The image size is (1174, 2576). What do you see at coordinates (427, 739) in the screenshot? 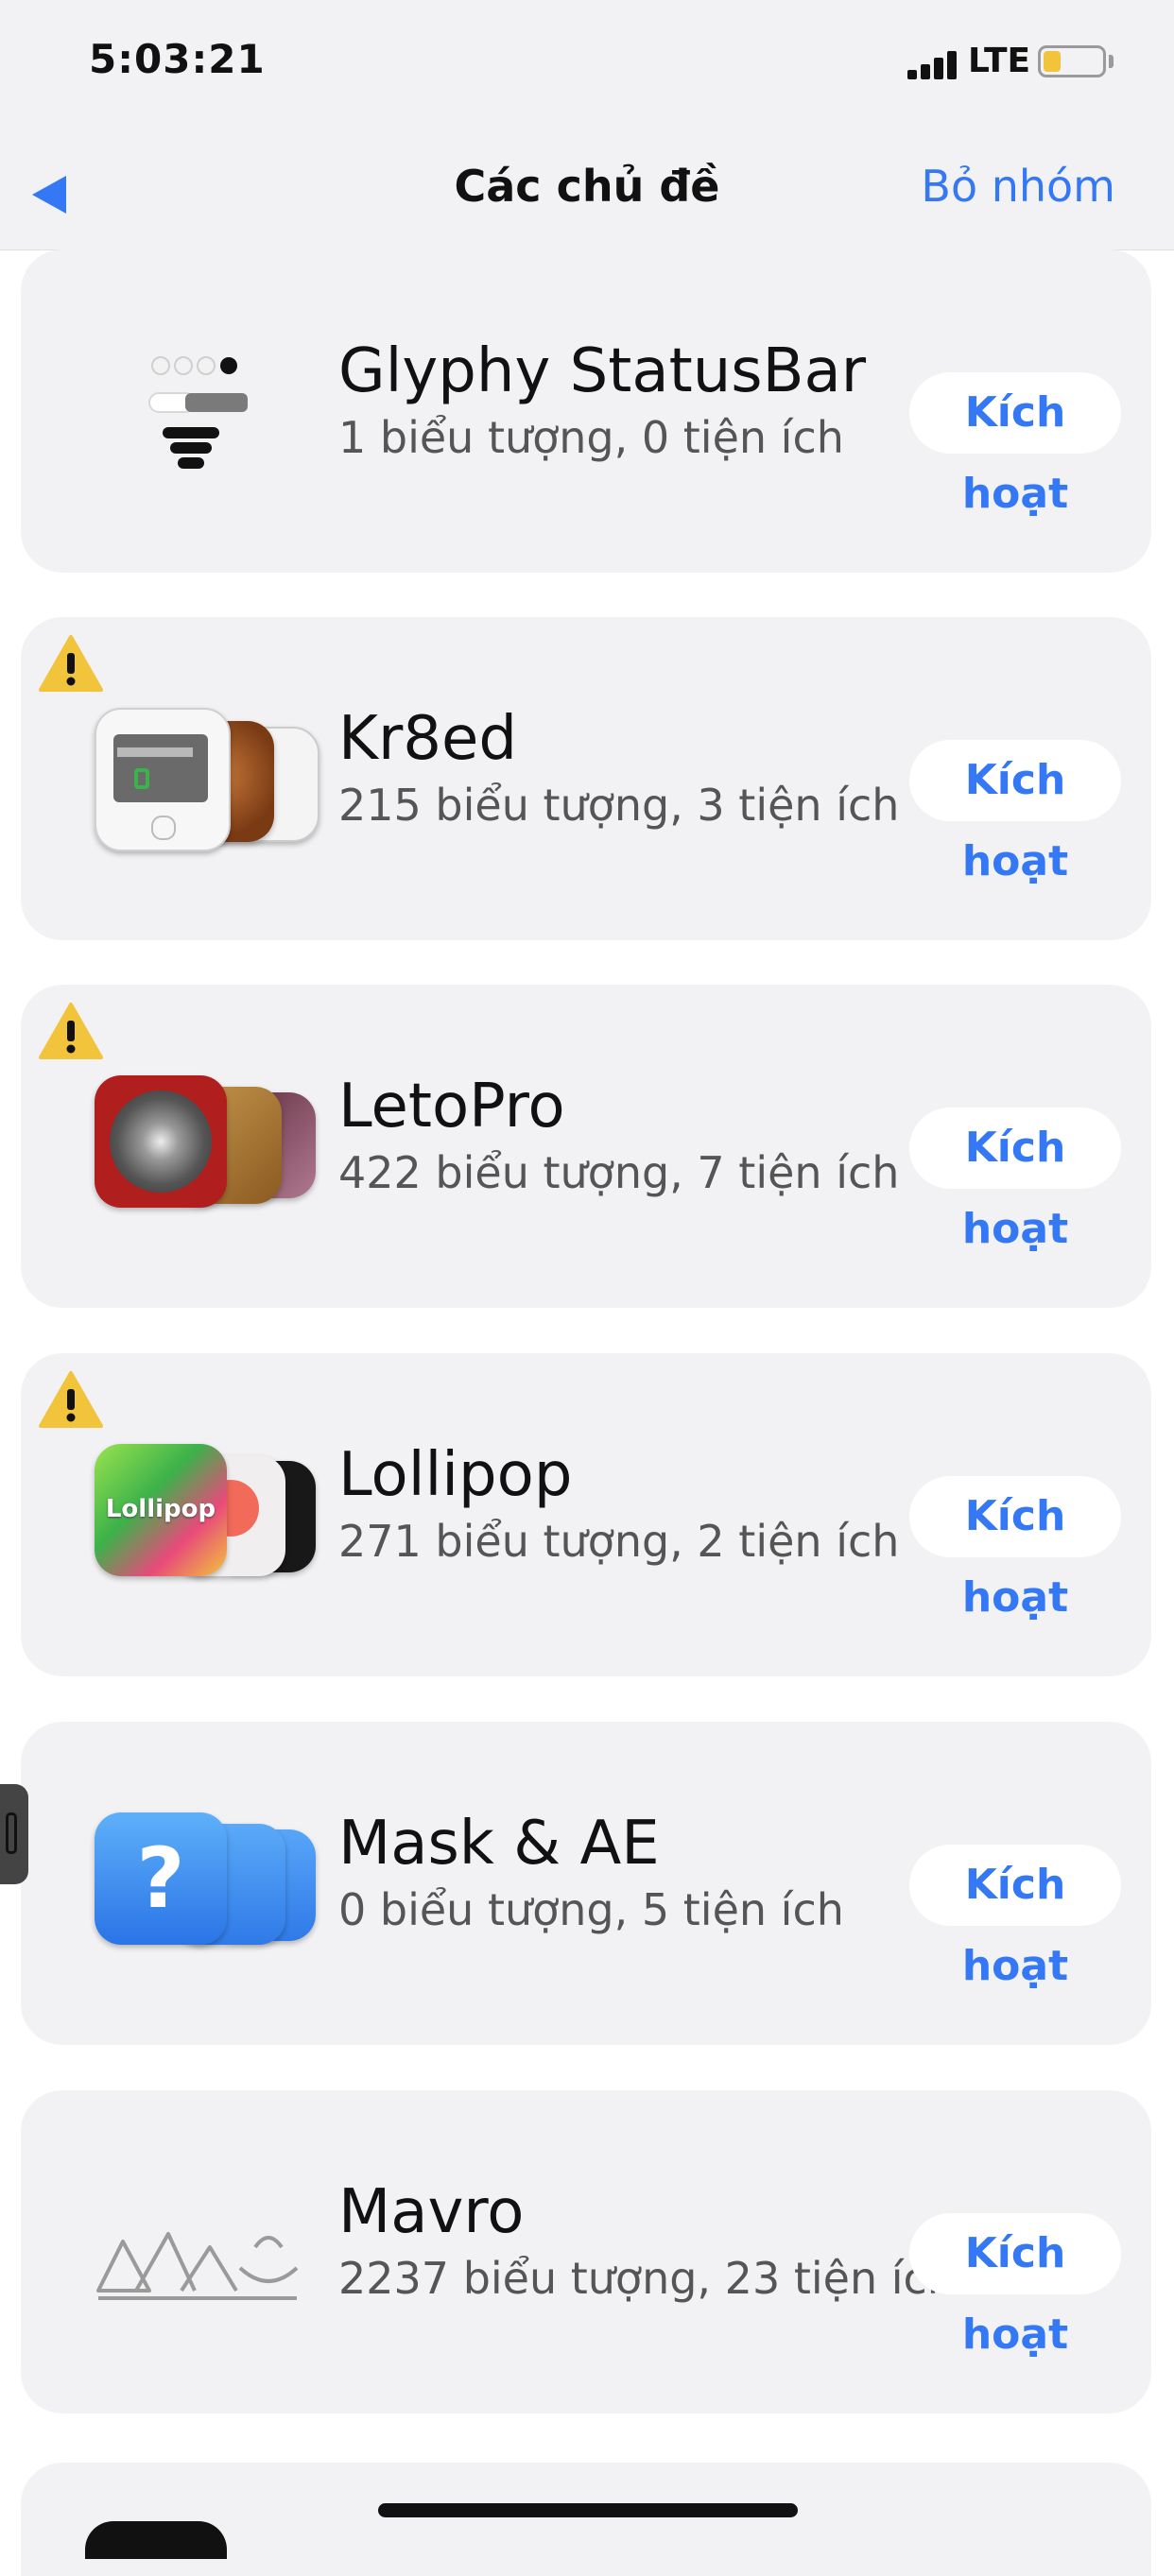
I see `theme-name: Kr8ed` at bounding box center [427, 739].